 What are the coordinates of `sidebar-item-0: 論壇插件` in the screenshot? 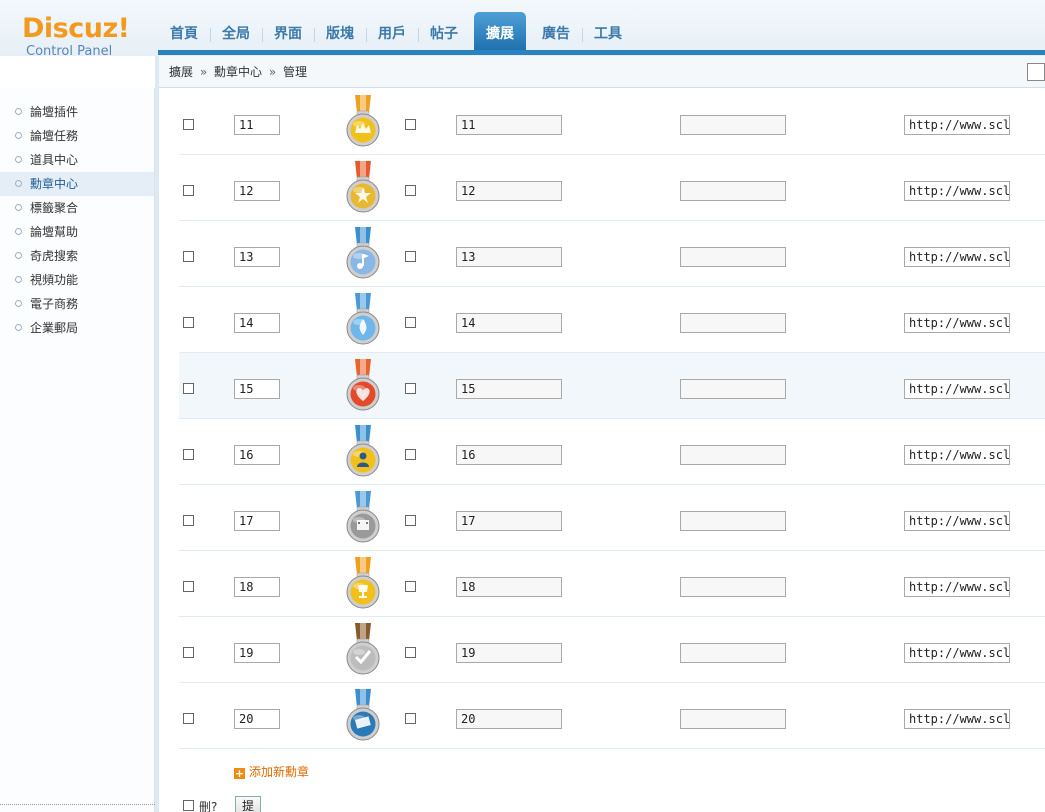 It's located at (77, 112).